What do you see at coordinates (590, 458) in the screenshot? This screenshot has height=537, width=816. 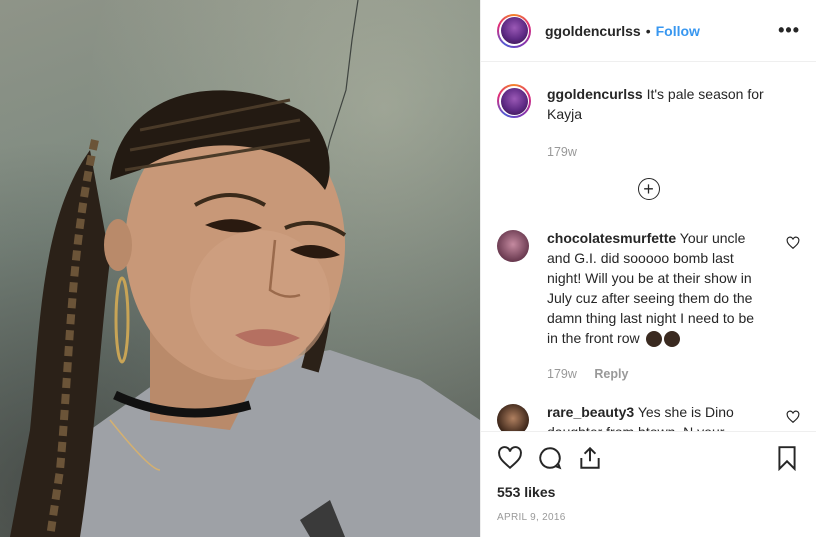 I see `share-icon` at bounding box center [590, 458].